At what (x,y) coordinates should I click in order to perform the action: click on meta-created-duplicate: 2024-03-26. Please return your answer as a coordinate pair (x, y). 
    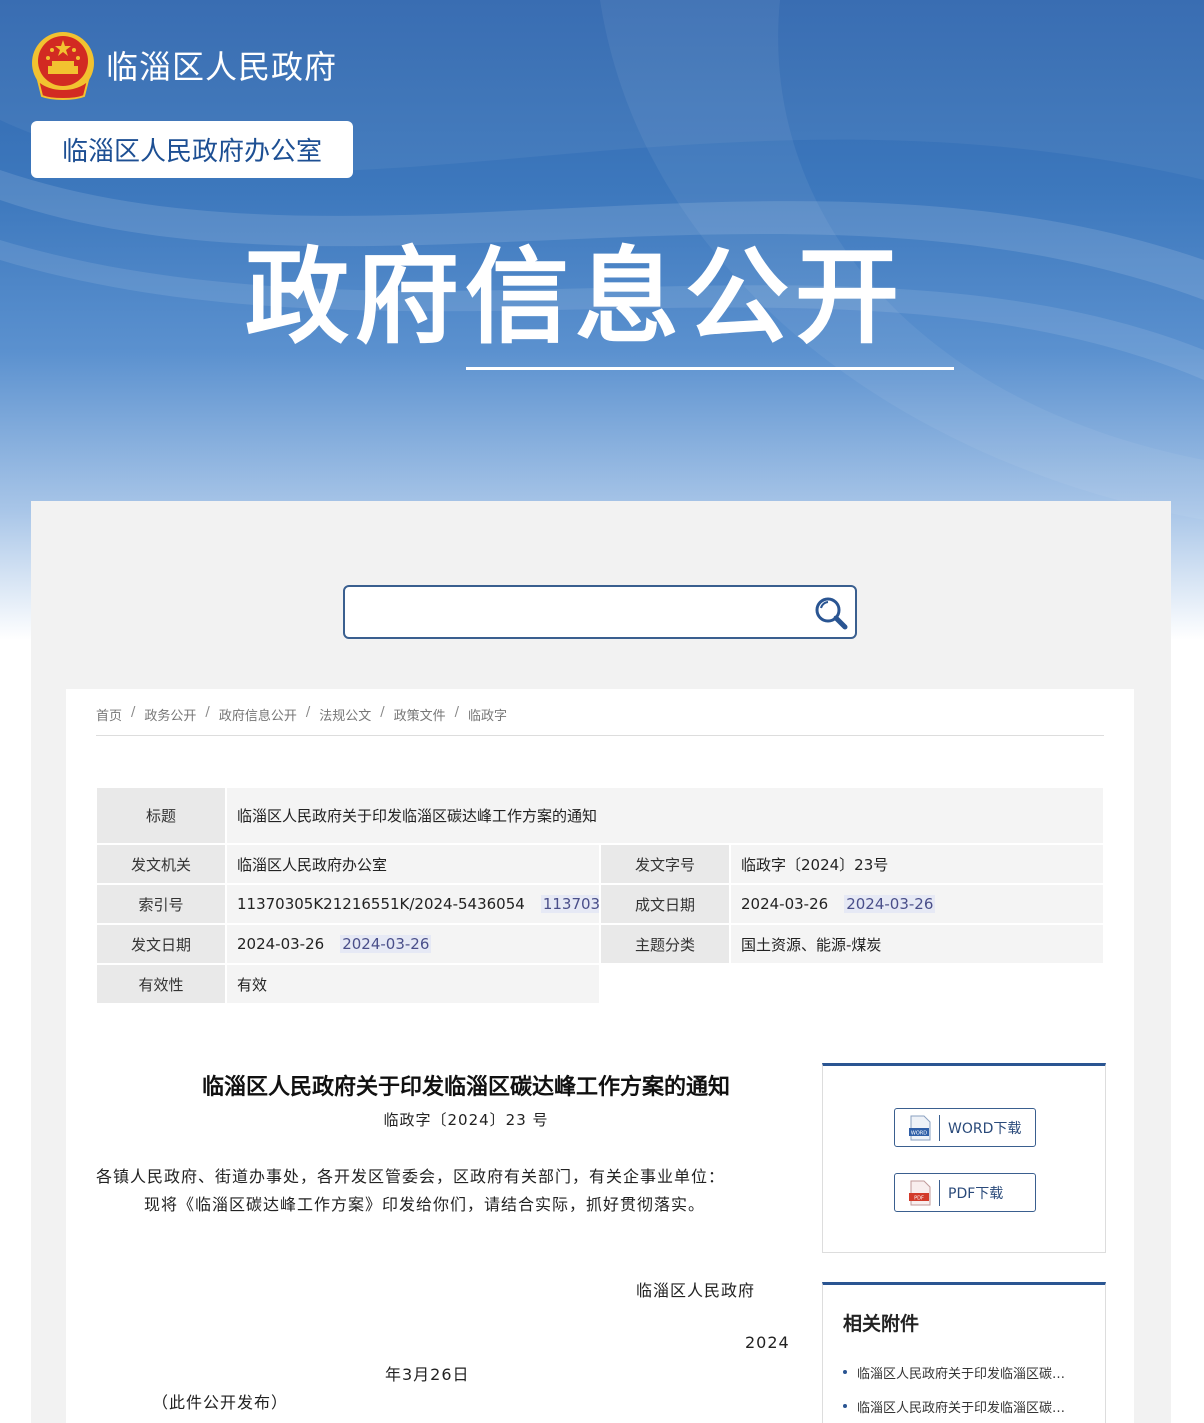
    Looking at the image, I should click on (890, 904).